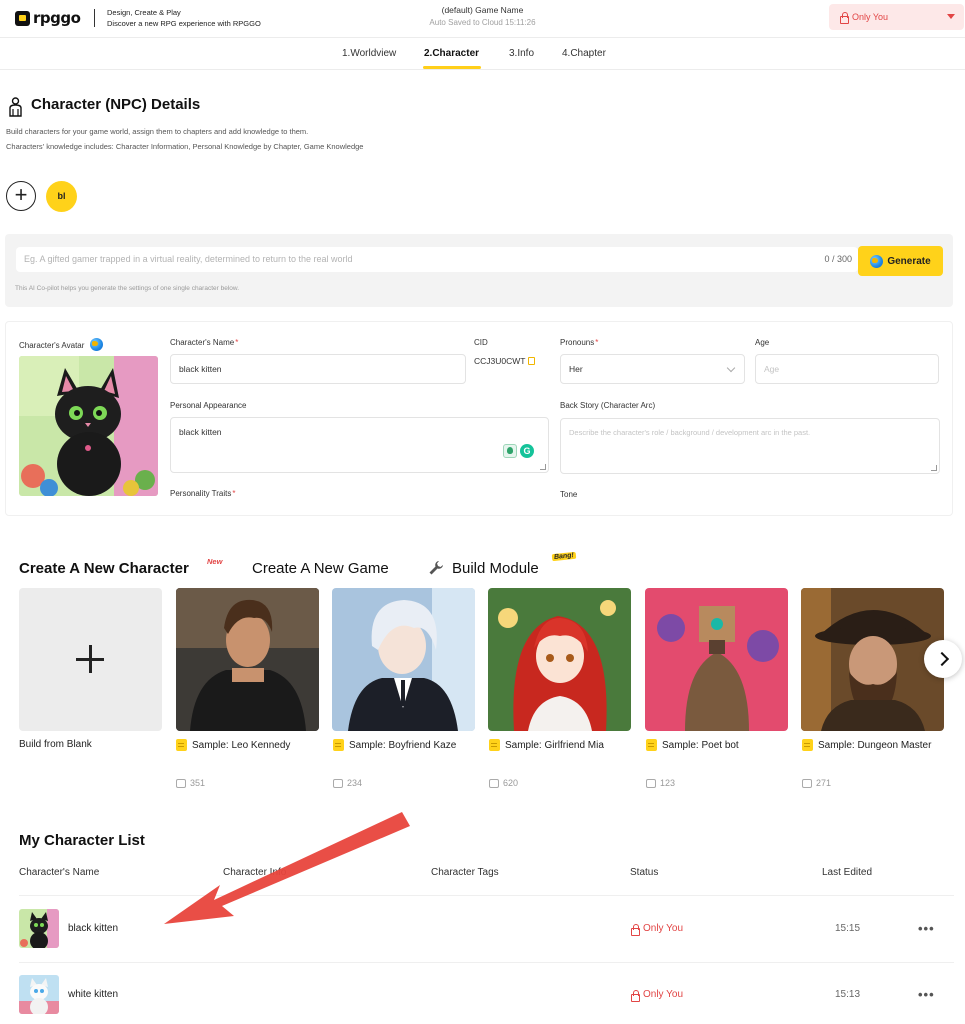 The width and height of the screenshot is (965, 1024). Describe the element at coordinates (247, 659) in the screenshot. I see `sample-card-leo` at that location.